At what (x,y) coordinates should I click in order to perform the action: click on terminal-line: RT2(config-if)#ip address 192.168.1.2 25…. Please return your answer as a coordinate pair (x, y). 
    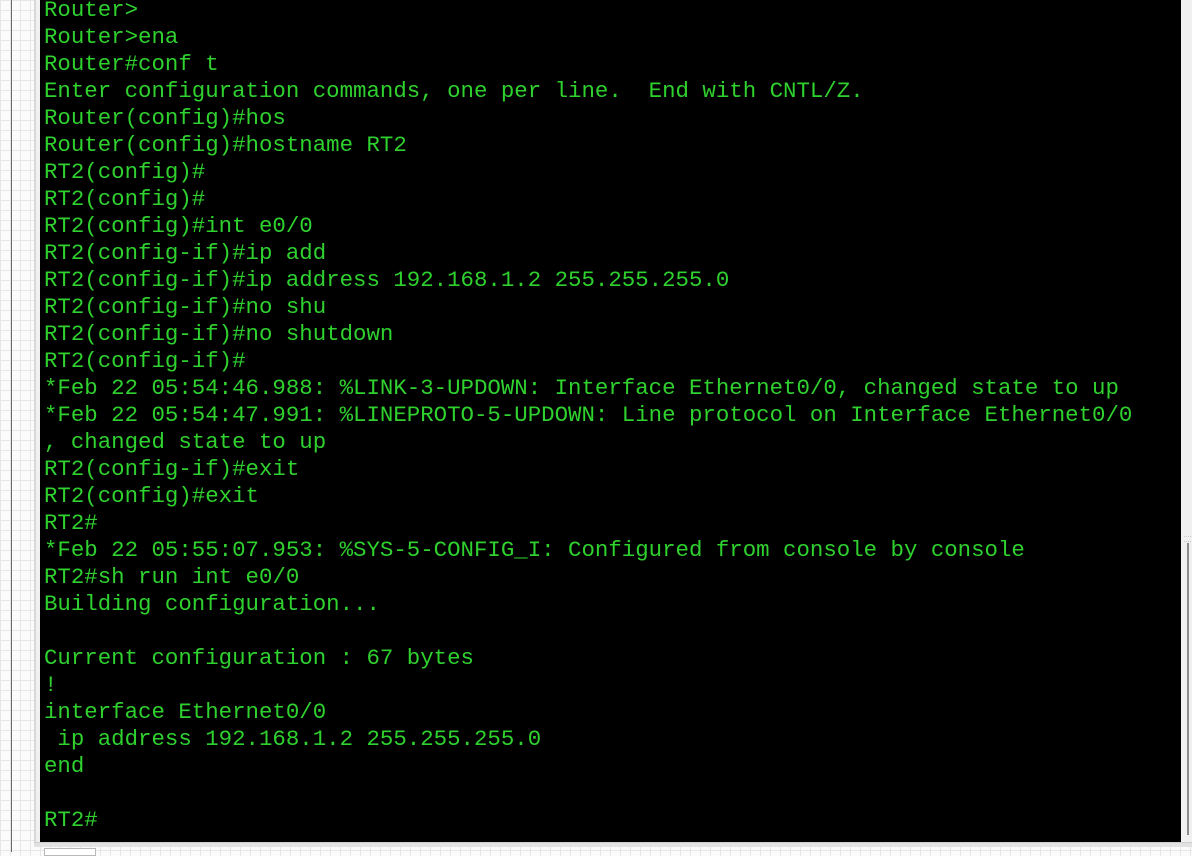
    Looking at the image, I should click on (387, 280).